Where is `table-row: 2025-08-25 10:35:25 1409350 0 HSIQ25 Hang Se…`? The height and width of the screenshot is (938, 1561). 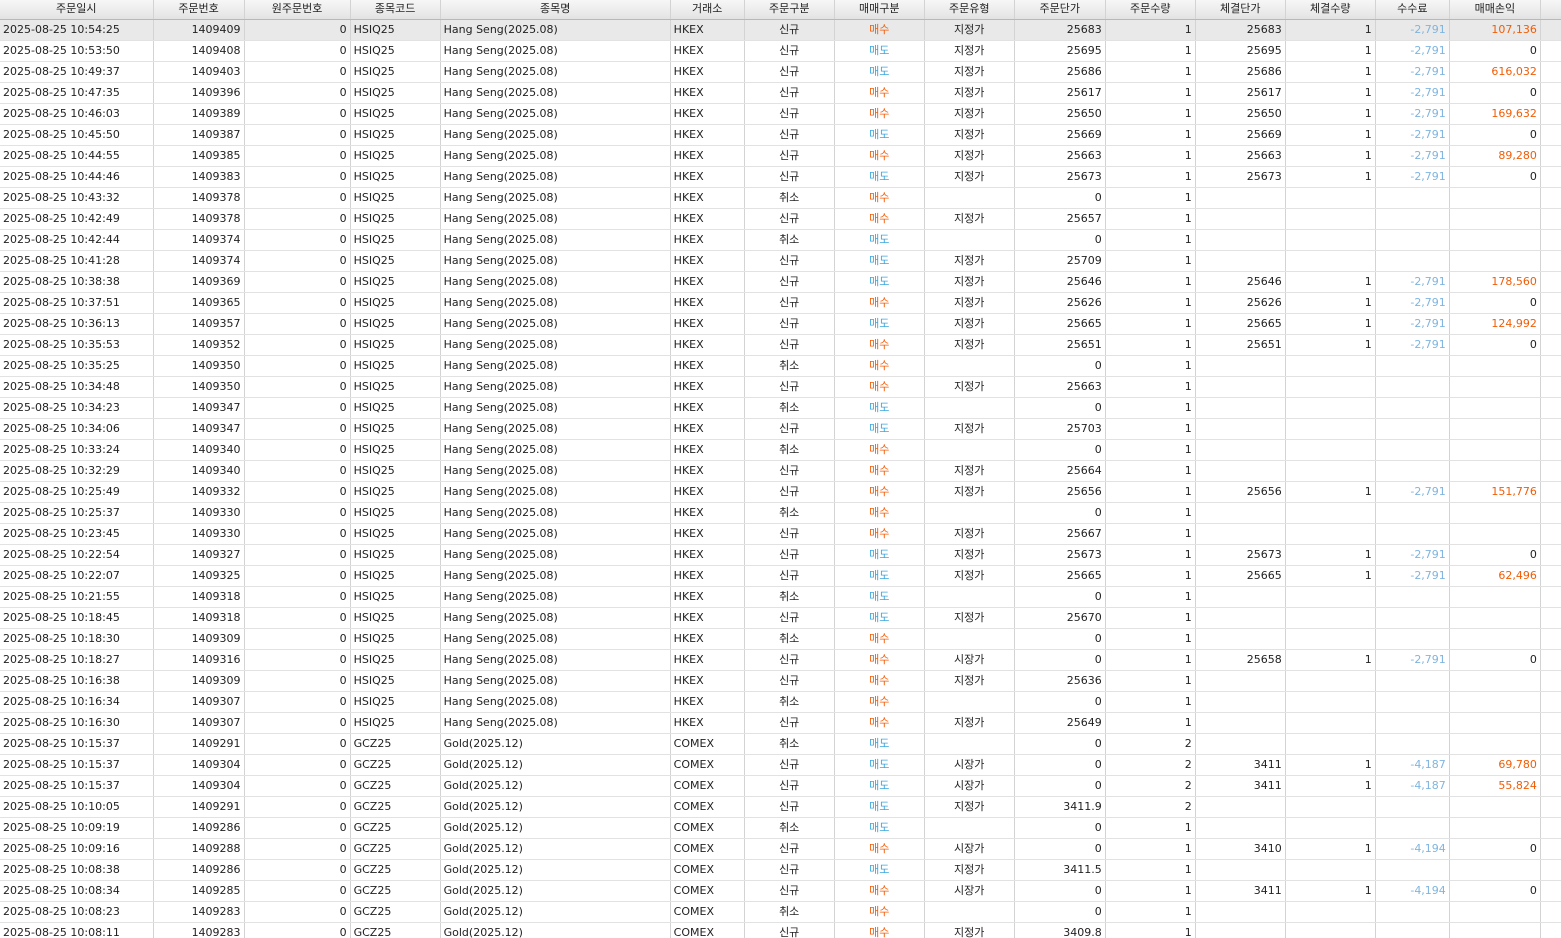
table-row: 2025-08-25 10:35:25 1409350 0 HSIQ25 Hang Se… is located at coordinates (780, 366).